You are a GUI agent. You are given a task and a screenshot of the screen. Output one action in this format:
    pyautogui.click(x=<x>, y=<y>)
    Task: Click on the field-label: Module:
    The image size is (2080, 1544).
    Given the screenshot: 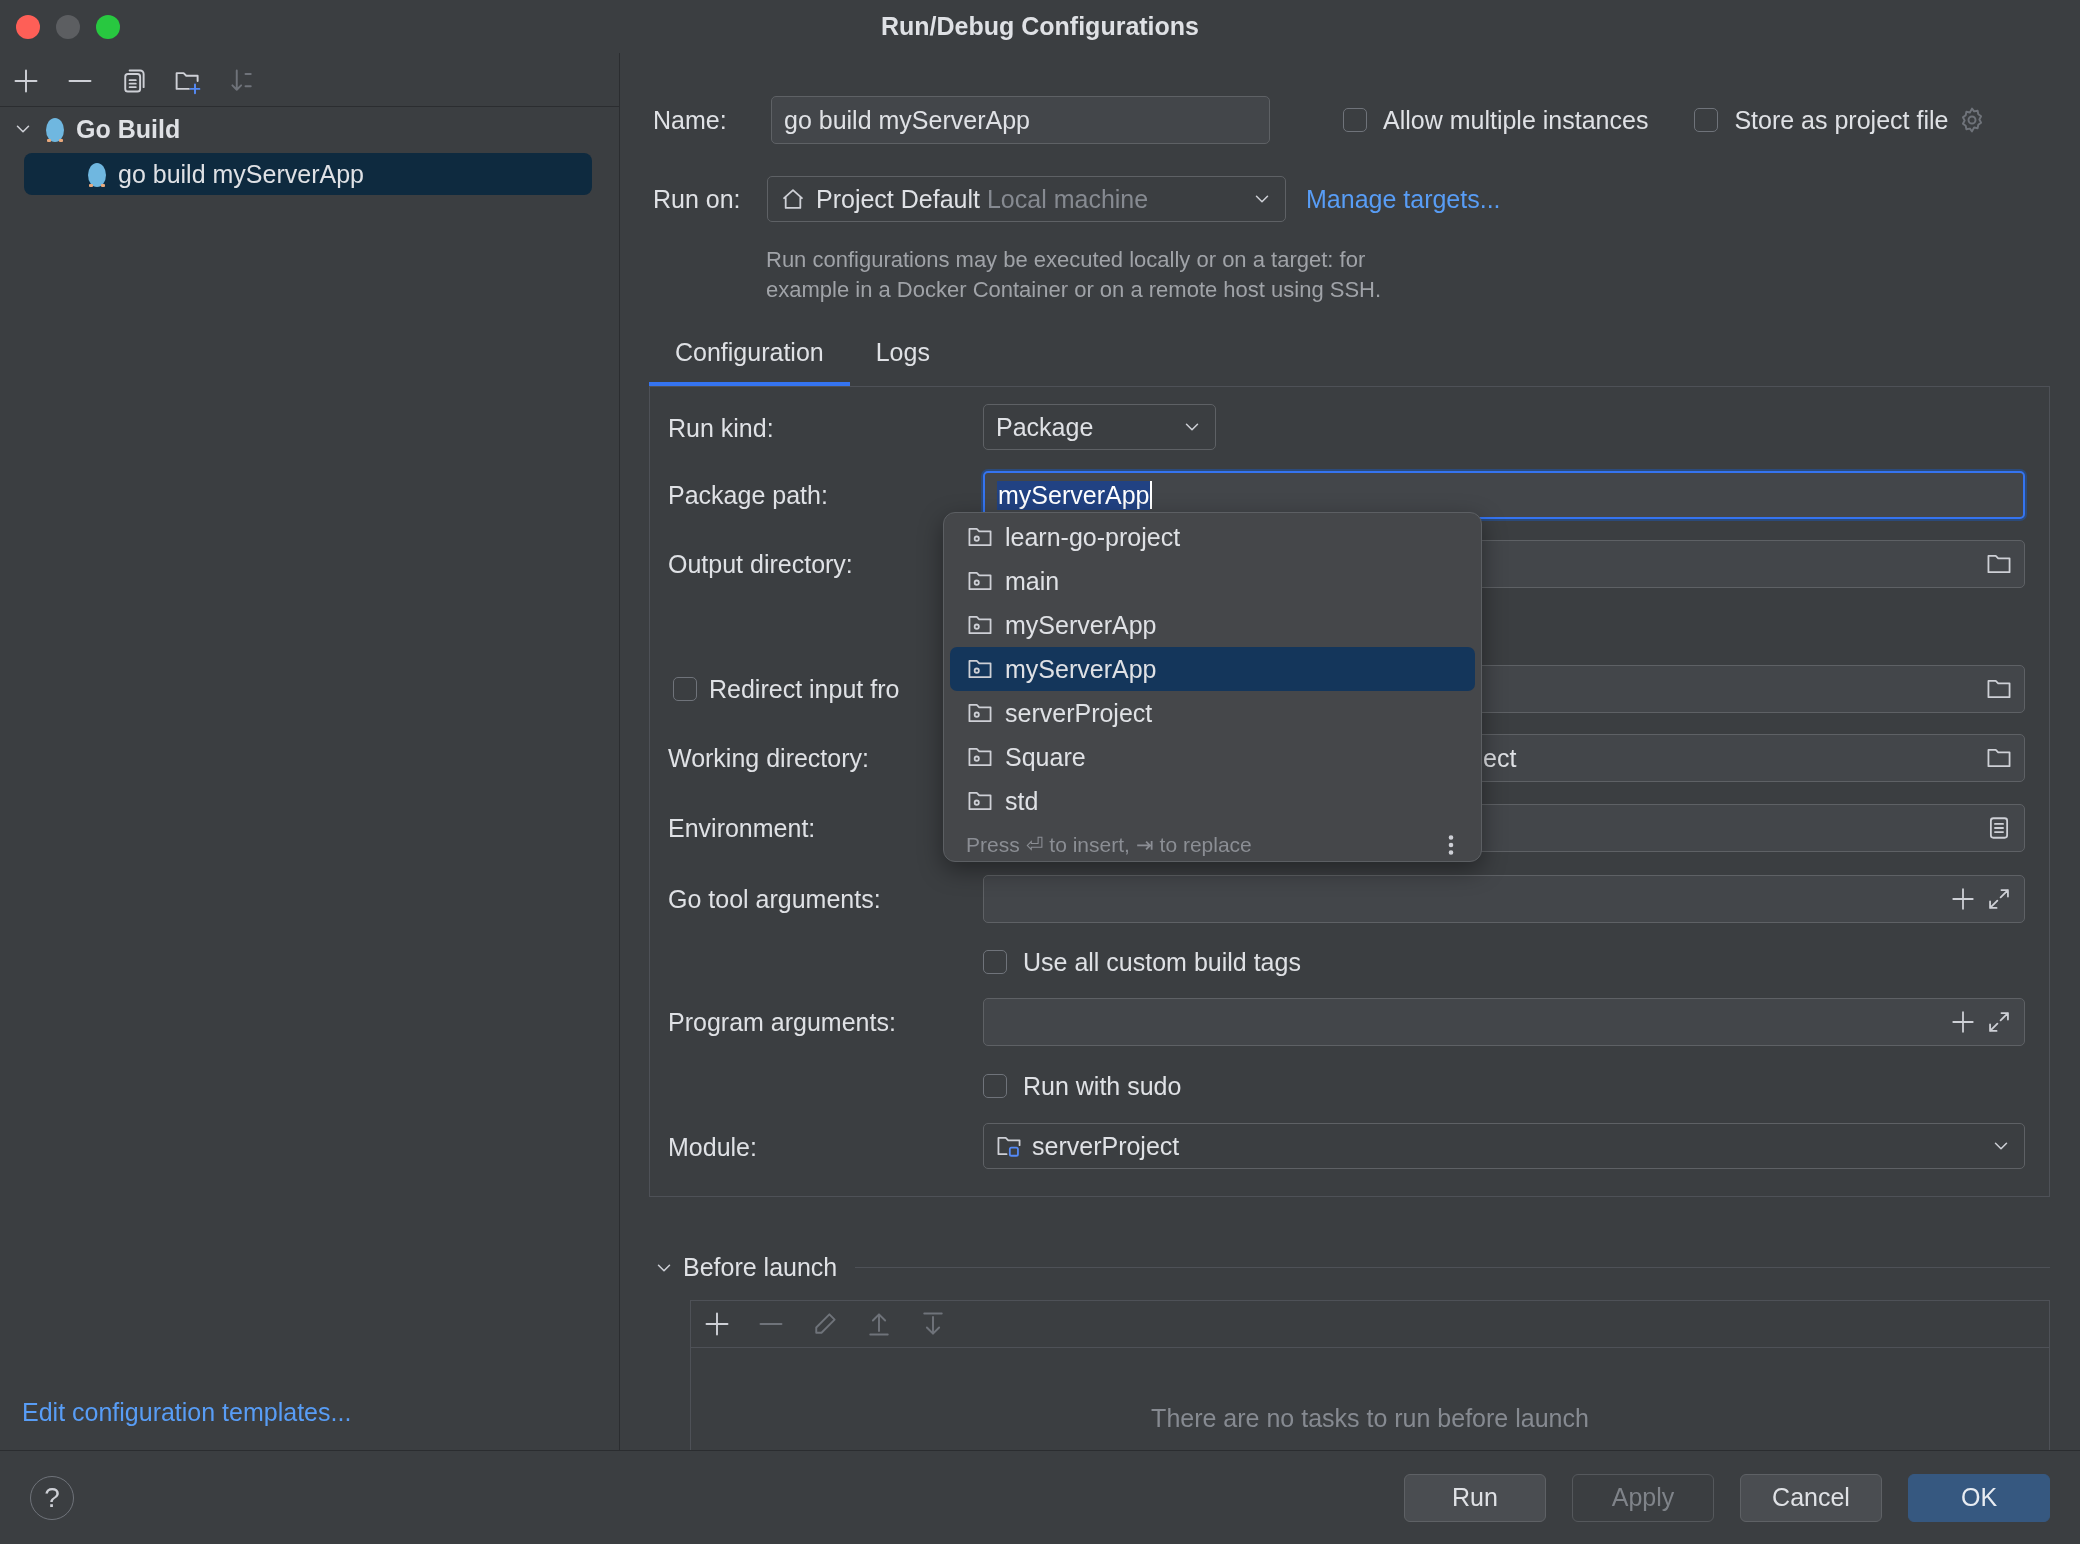 What is the action you would take?
    pyautogui.click(x=712, y=1147)
    